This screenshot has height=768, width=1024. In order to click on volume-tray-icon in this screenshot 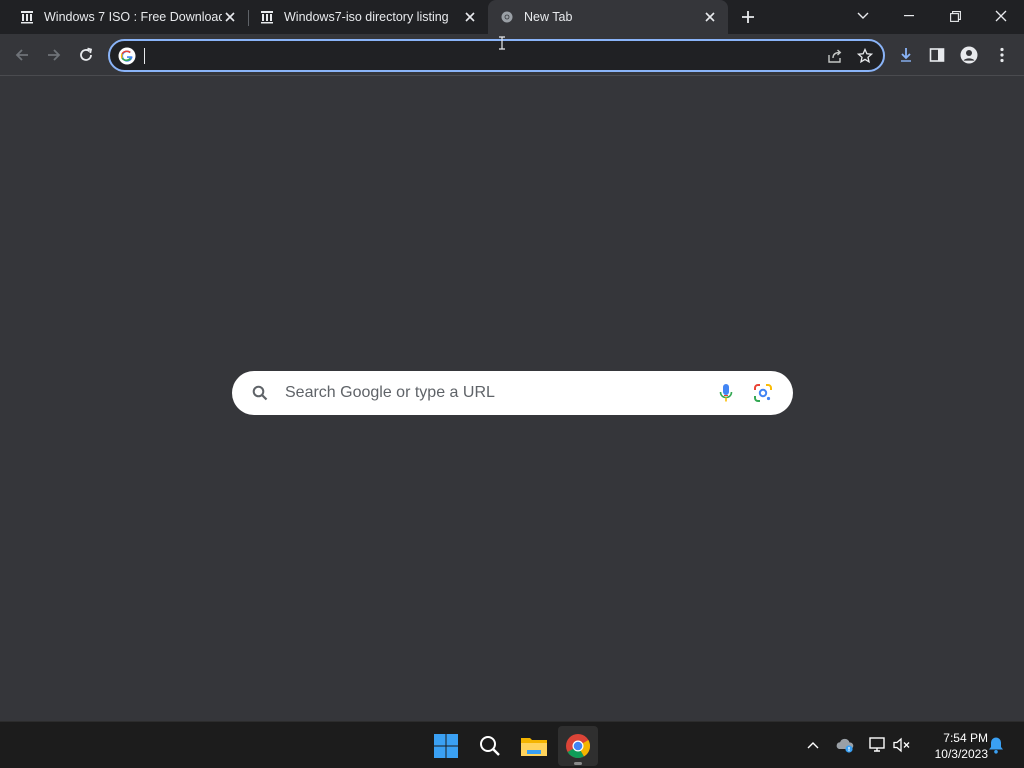, I will do `click(902, 745)`.